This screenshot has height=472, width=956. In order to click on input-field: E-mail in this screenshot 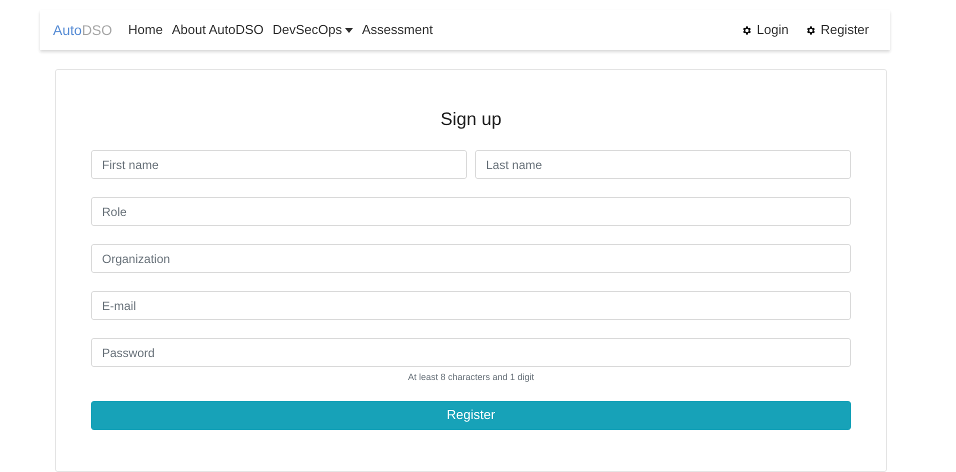, I will do `click(471, 305)`.